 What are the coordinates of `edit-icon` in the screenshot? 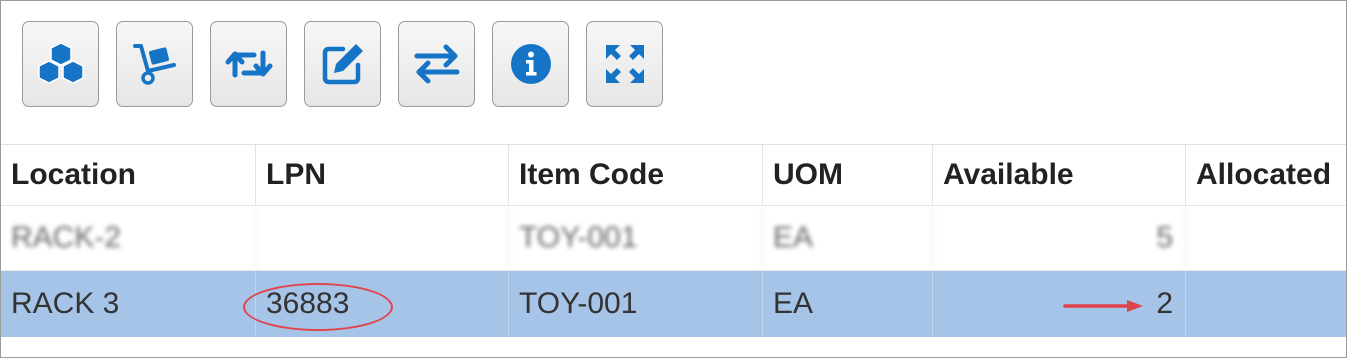 It's located at (342, 64).